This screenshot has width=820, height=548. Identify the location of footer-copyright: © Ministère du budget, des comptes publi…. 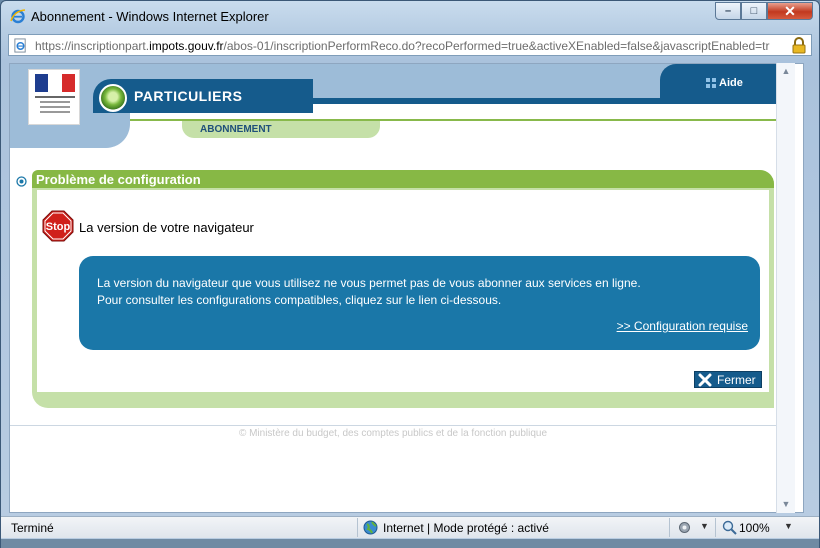
(393, 433).